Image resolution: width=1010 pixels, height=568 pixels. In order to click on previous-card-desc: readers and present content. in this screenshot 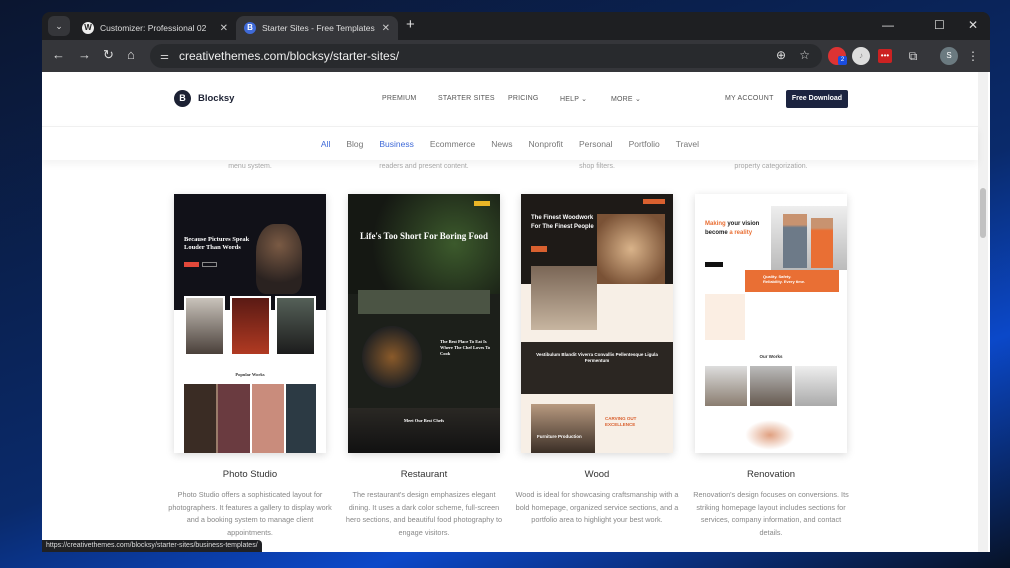, I will do `click(424, 166)`.